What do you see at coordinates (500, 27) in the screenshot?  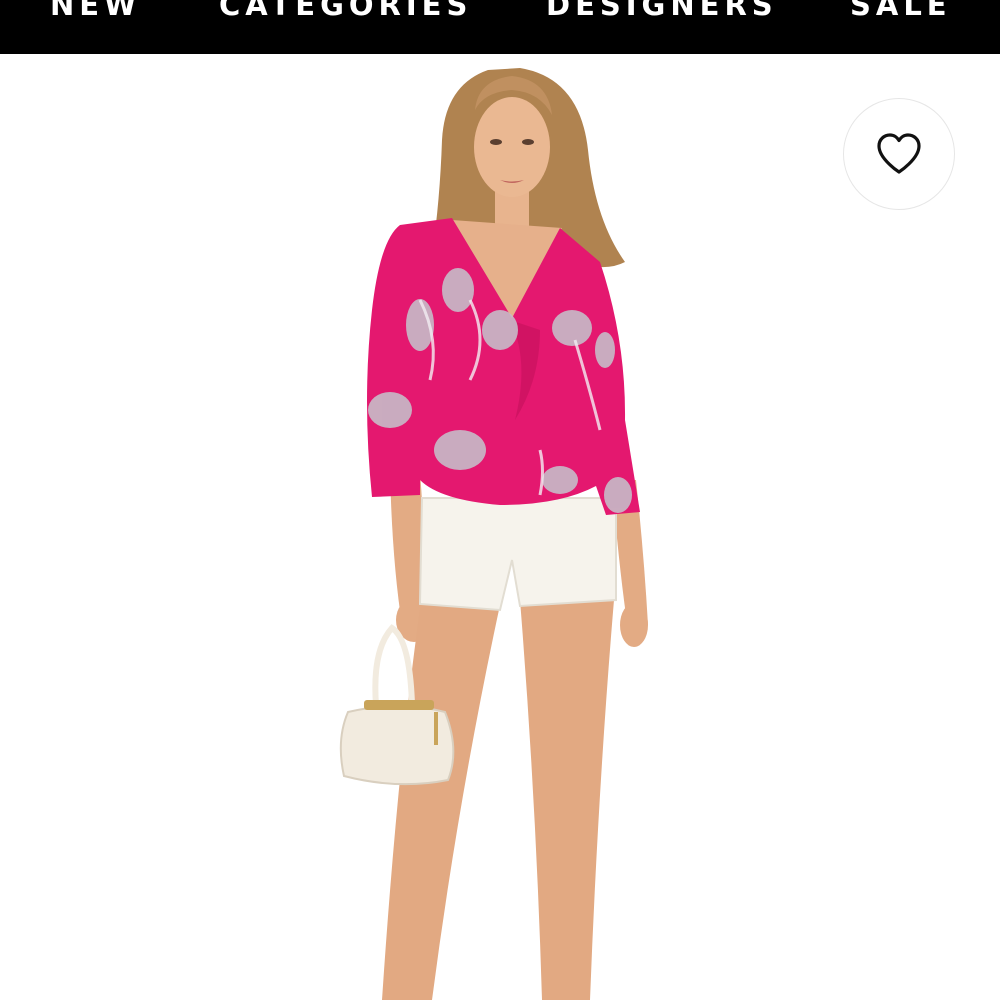 I see `top-navigation: NEW CATEGORIES DESIGNERS SALE` at bounding box center [500, 27].